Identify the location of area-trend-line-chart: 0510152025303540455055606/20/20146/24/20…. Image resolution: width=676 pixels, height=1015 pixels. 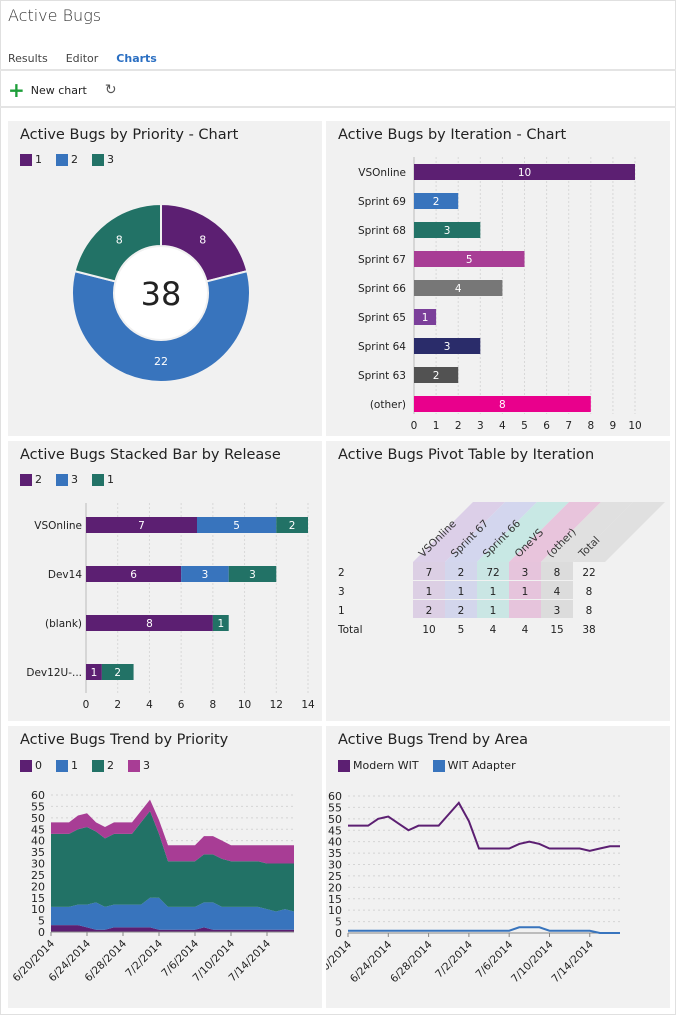
(473, 887).